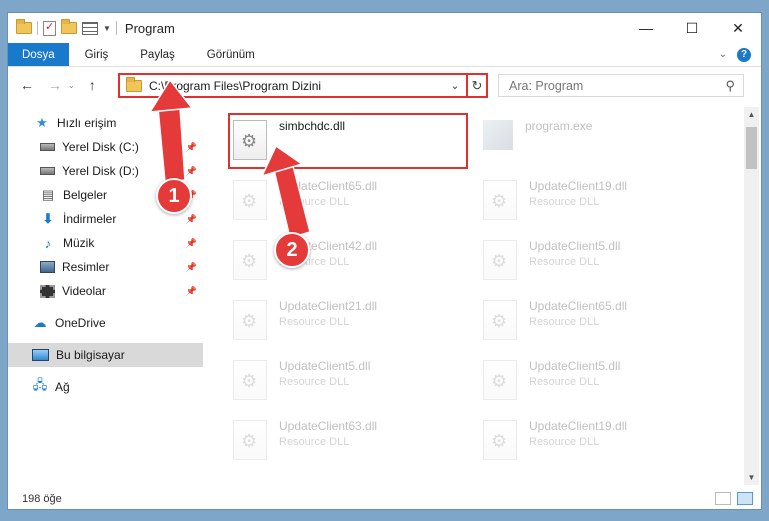 This screenshot has width=769, height=521. What do you see at coordinates (751, 148) in the screenshot?
I see `scroll-thumb` at bounding box center [751, 148].